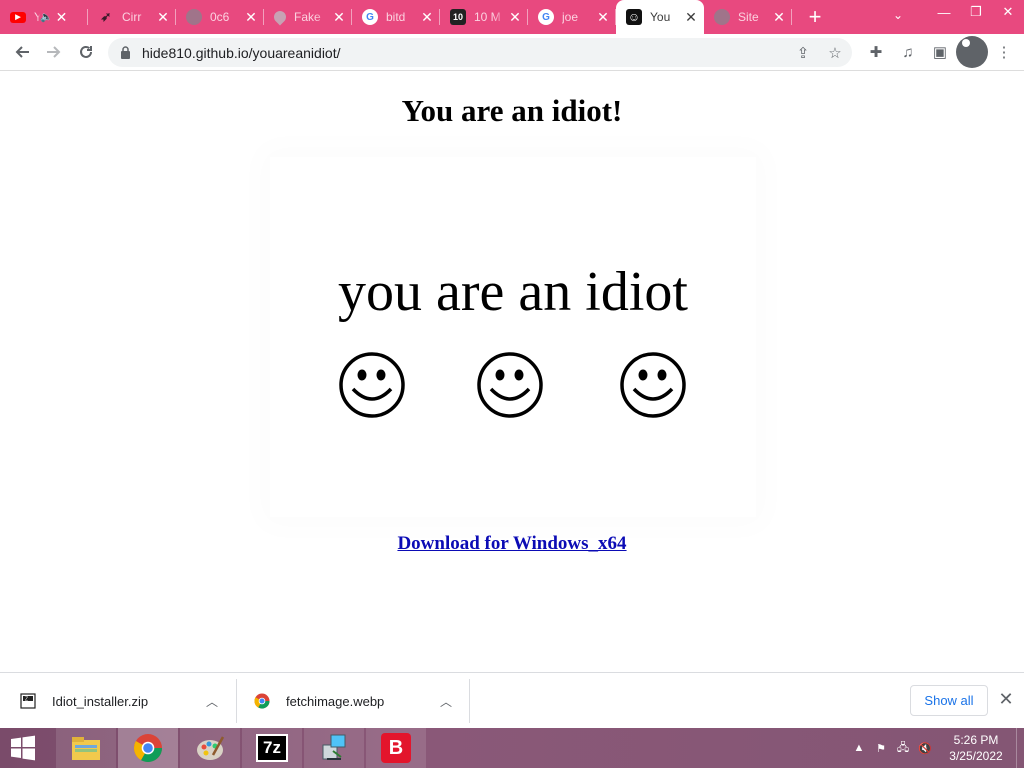  I want to click on bookmark-star-icon: ☆, so click(835, 53).